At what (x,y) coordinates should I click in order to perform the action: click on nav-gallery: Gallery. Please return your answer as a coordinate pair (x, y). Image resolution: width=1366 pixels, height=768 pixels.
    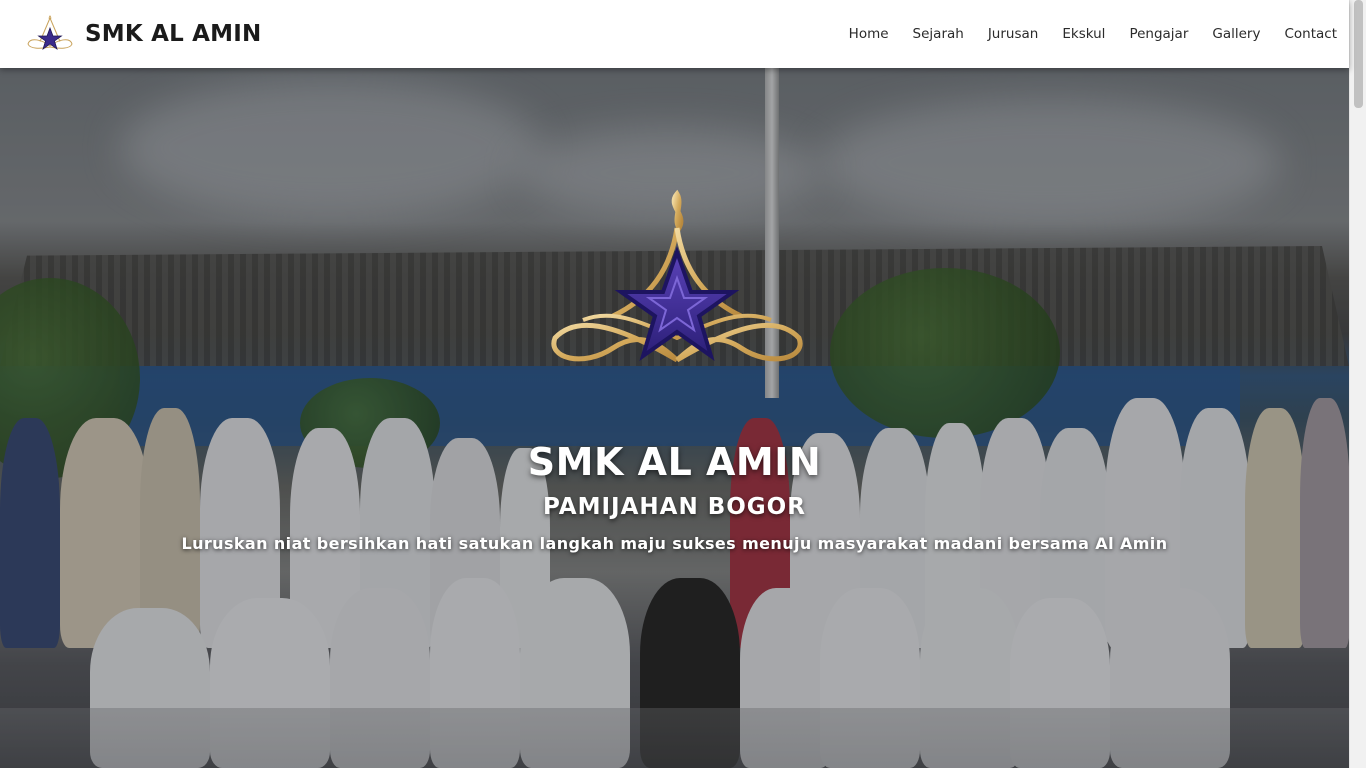
    Looking at the image, I should click on (1236, 34).